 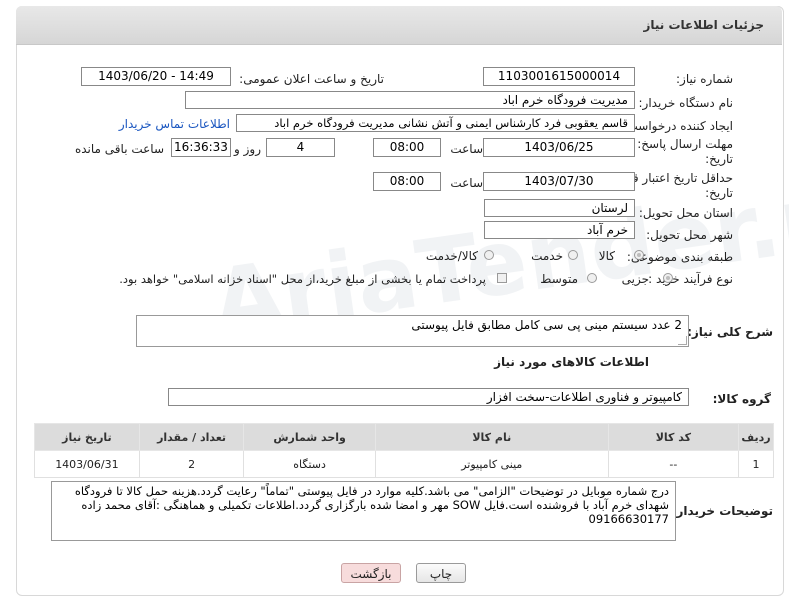 I want to click on col-header-name: نام کالا, so click(x=491, y=437).